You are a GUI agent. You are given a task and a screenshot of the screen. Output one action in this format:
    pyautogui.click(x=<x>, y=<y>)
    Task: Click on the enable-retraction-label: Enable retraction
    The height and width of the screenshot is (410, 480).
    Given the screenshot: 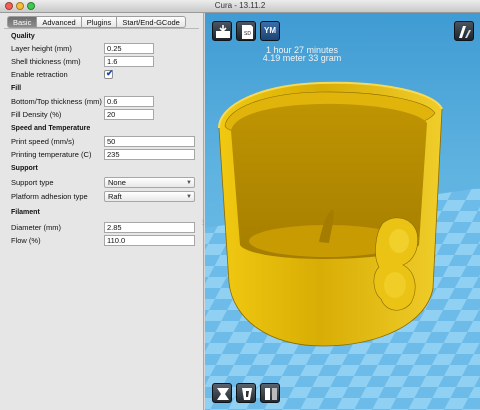 What is the action you would take?
    pyautogui.click(x=39, y=74)
    